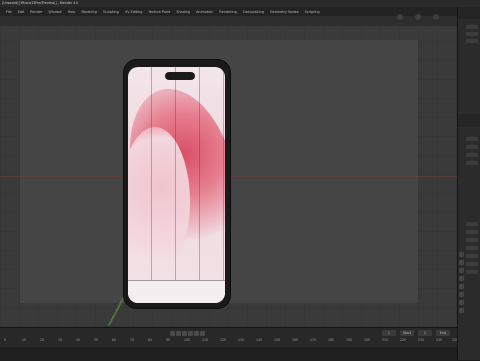 The image size is (480, 361). Describe the element at coordinates (196, 333) in the screenshot. I see `next-keyframe-icon` at that location.